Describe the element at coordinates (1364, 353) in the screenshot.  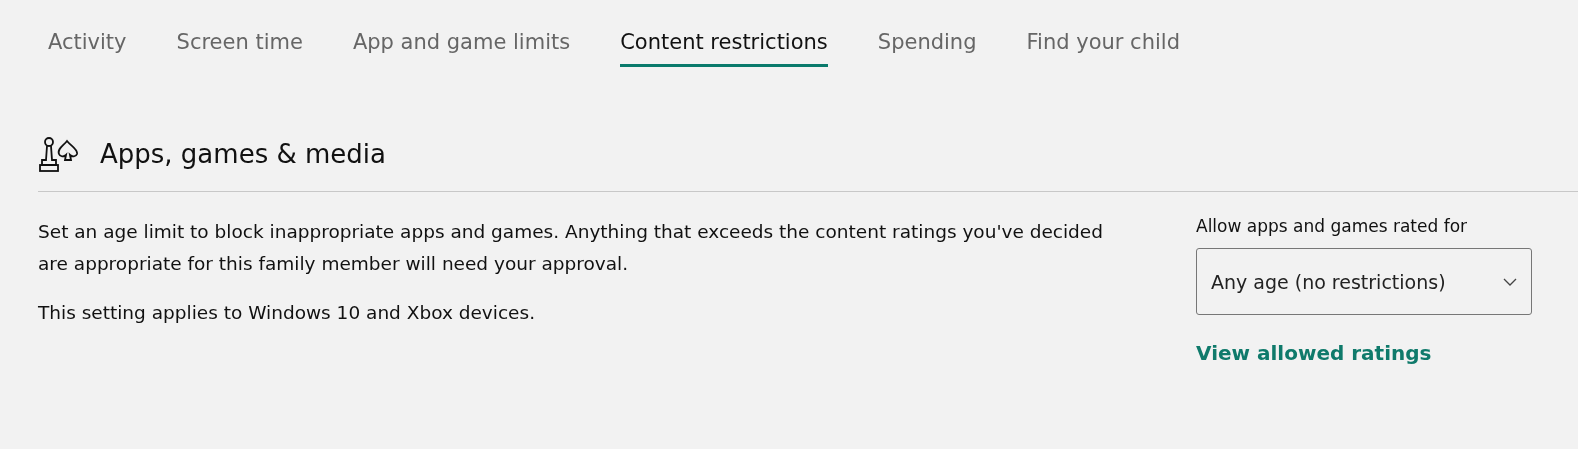
I see `view-ratings-link: View allowed ratings` at that location.